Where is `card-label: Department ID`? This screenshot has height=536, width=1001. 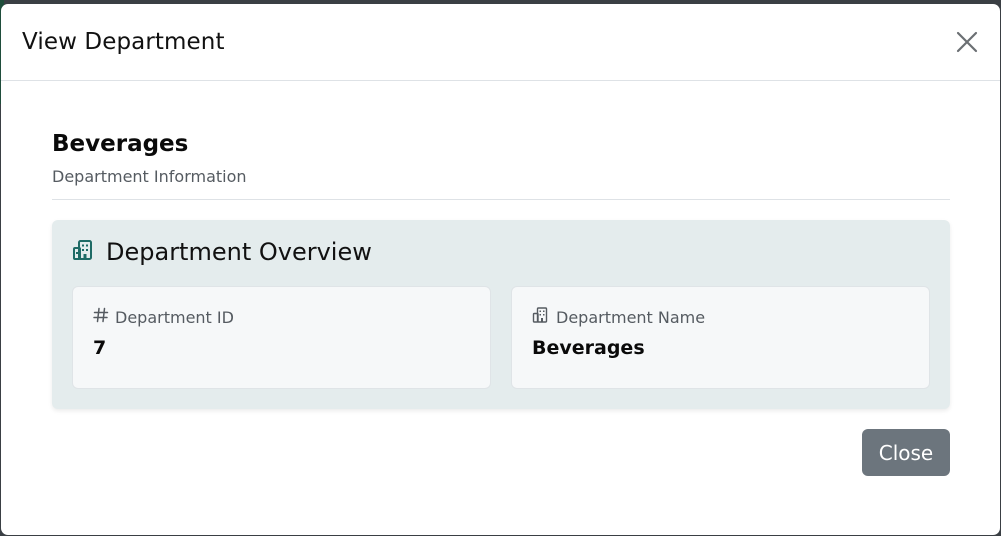
card-label: Department ID is located at coordinates (281, 317).